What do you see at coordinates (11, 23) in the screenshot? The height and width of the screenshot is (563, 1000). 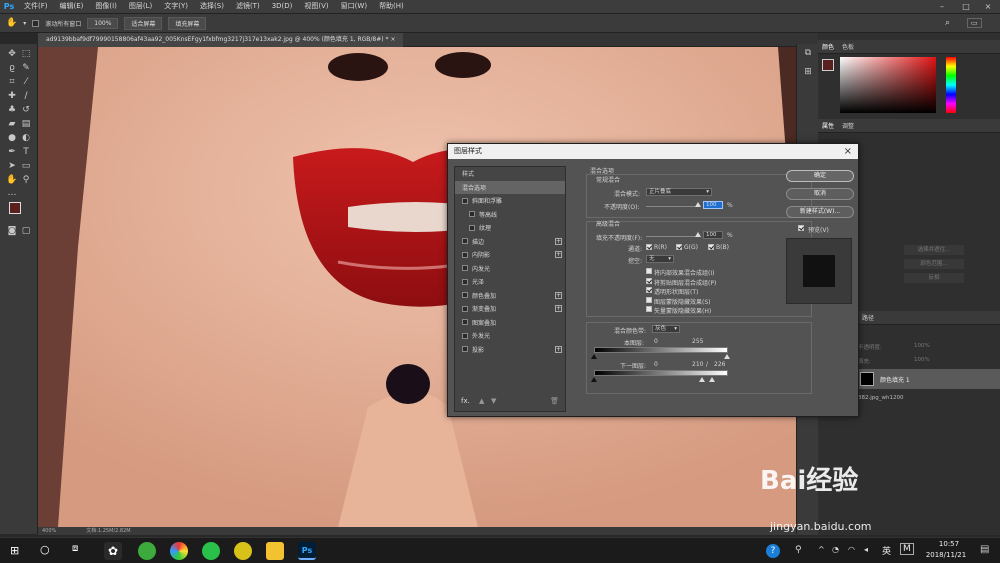 I see `hand-tool-icon: ✋` at bounding box center [11, 23].